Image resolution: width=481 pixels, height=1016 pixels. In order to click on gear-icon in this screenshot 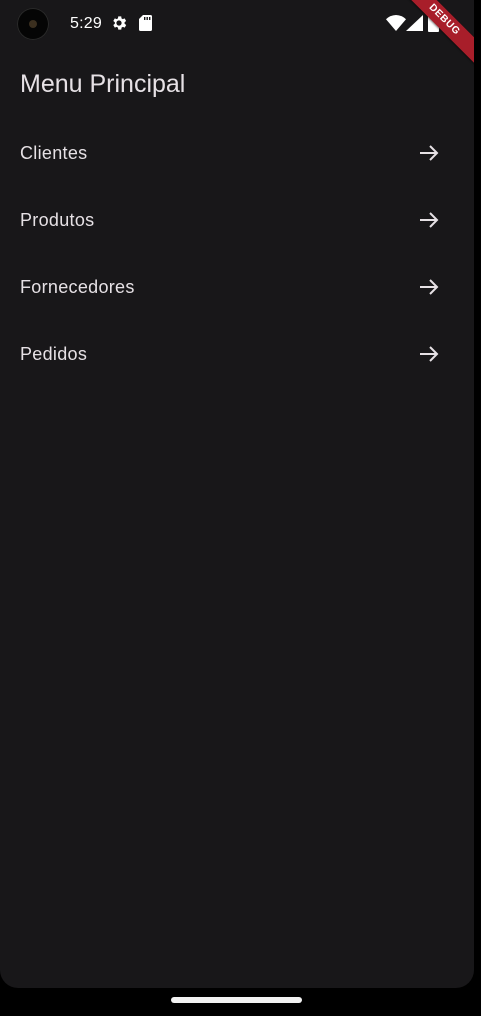, I will do `click(120, 23)`.